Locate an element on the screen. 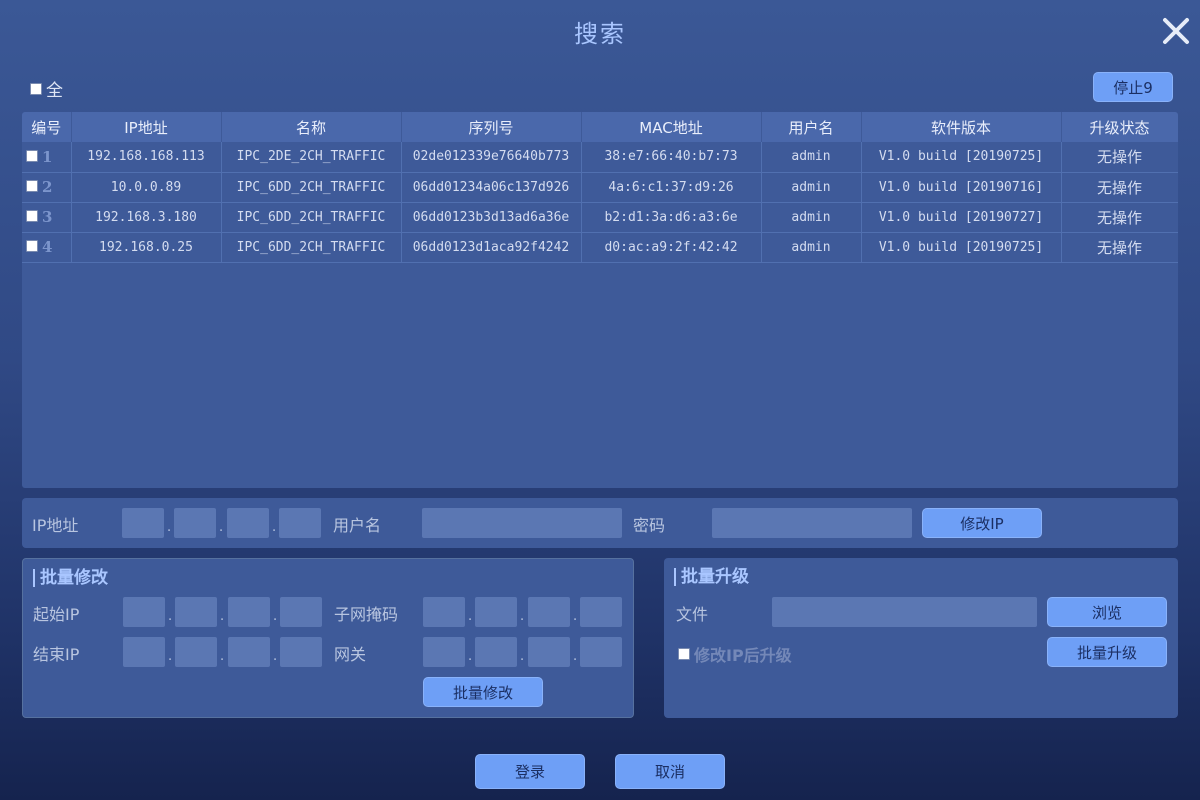  header-serial: 序列号 is located at coordinates (491, 127).